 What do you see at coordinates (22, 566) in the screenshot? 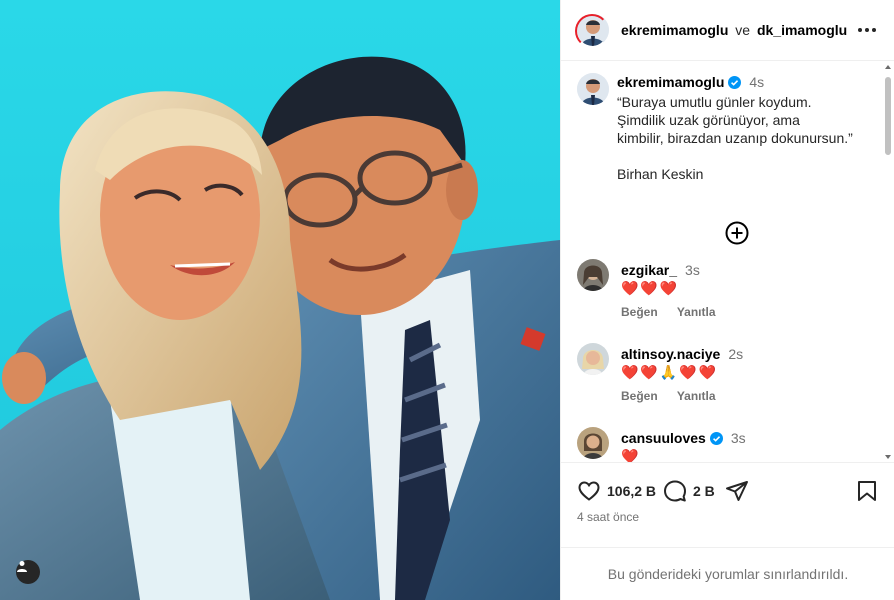
I see `user-tag-icon` at bounding box center [22, 566].